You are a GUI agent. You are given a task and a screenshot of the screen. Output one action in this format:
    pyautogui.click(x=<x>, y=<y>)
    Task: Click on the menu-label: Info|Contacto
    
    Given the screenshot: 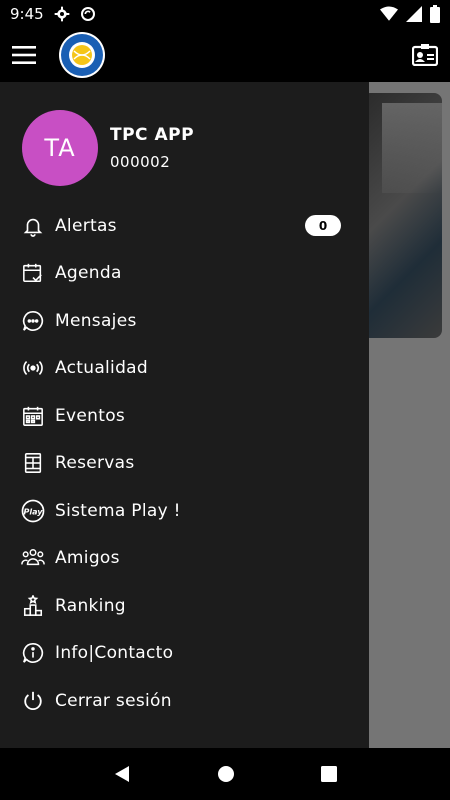 What is the action you would take?
    pyautogui.click(x=114, y=653)
    